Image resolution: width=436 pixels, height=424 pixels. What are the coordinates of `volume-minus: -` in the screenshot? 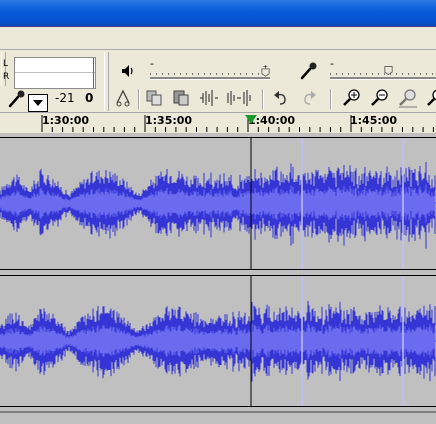 It's located at (152, 63).